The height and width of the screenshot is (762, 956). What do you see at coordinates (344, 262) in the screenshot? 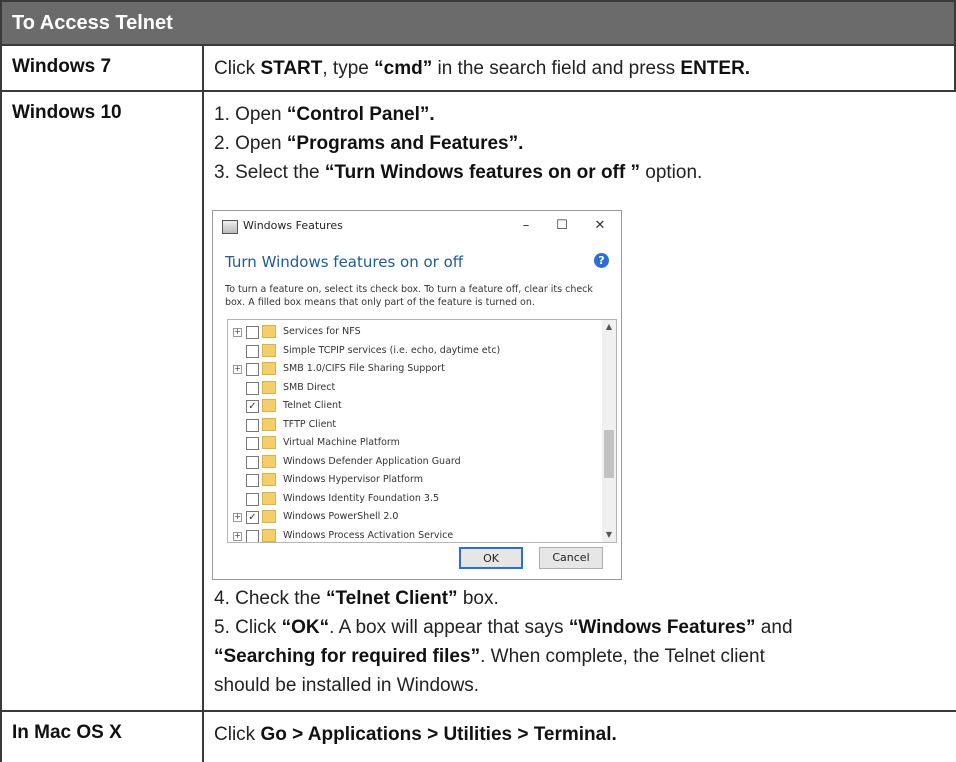
I see `dialog-heading: Turn Windows features on or off` at bounding box center [344, 262].